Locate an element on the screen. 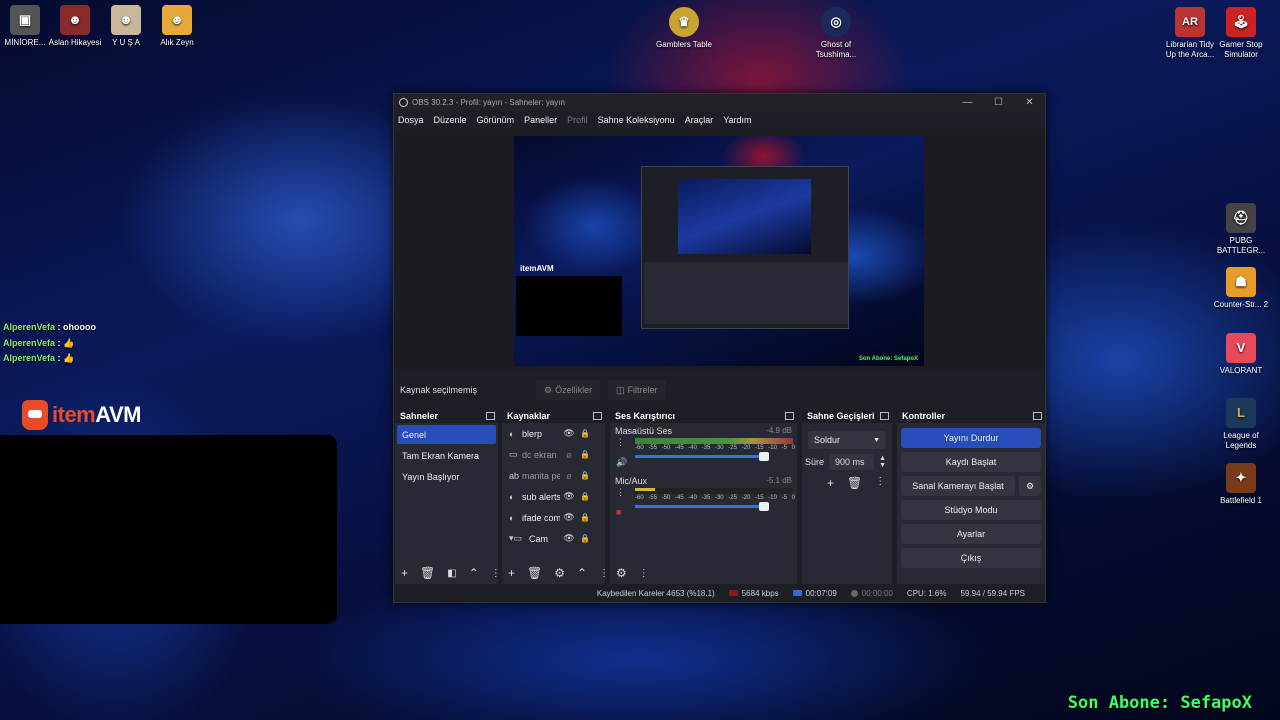 Image resolution: width=1280 pixels, height=720 pixels. studio-mode-button: Stüdyo Modu is located at coordinates (971, 510).